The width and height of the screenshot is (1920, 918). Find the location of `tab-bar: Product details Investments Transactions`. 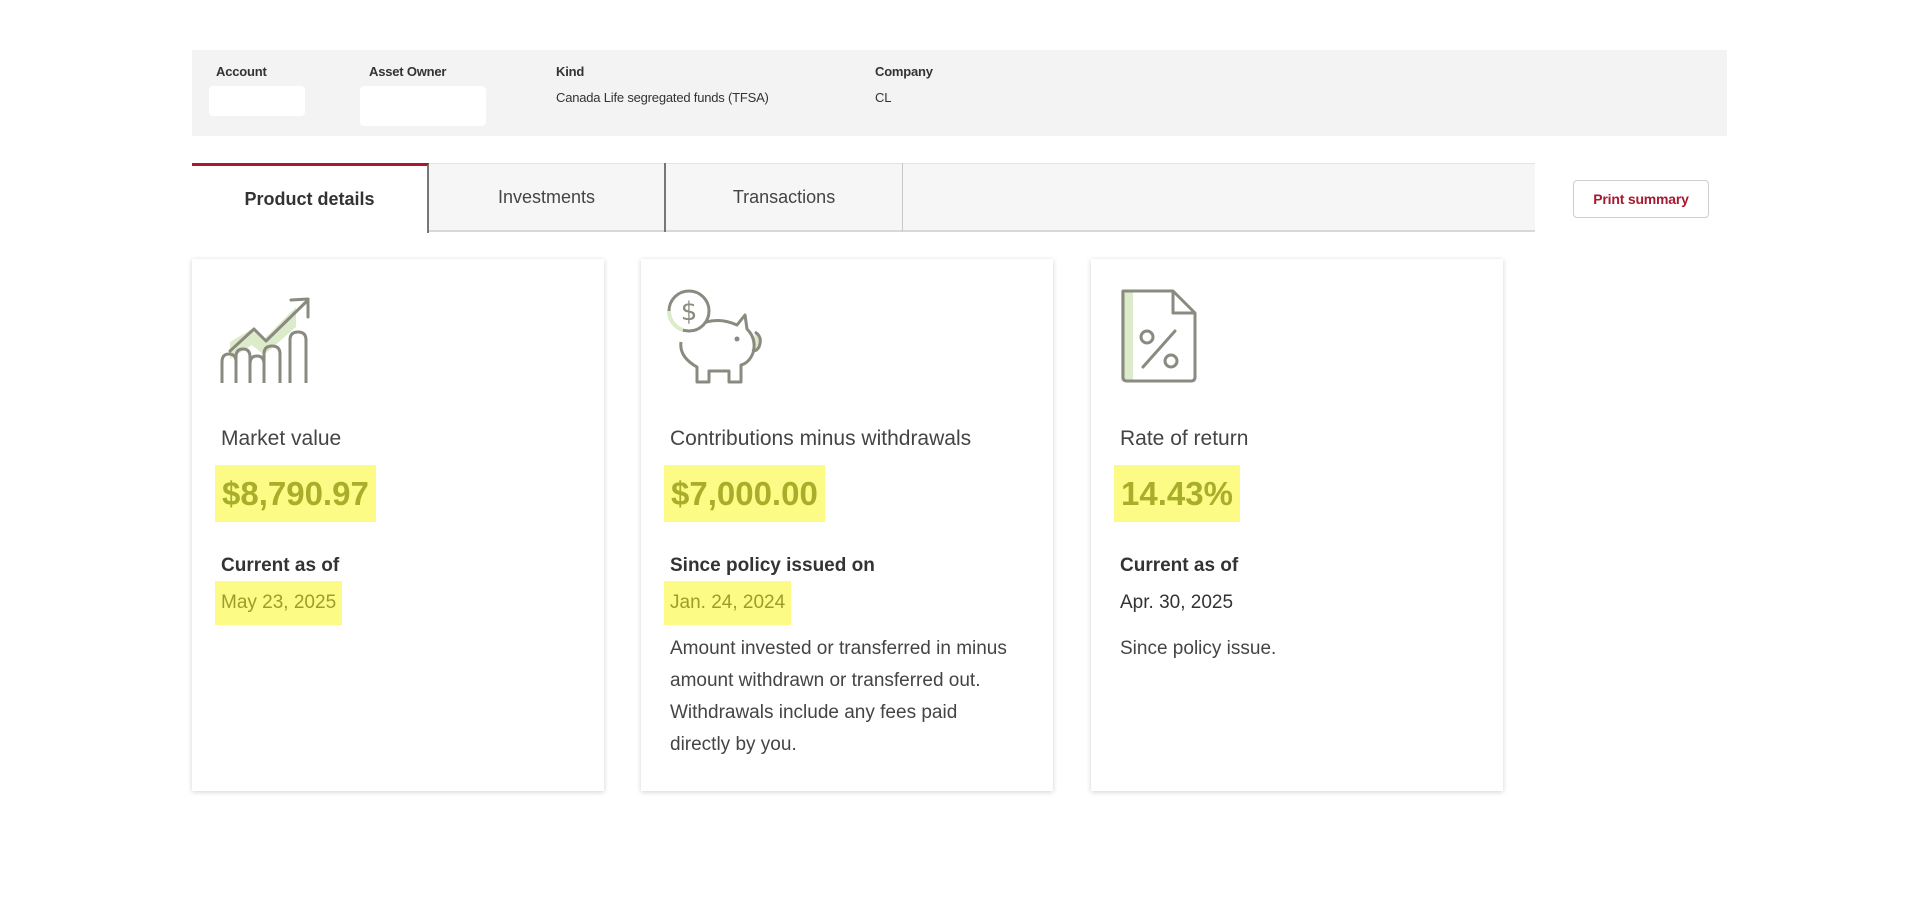

tab-bar: Product details Investments Transactions is located at coordinates (863, 198).